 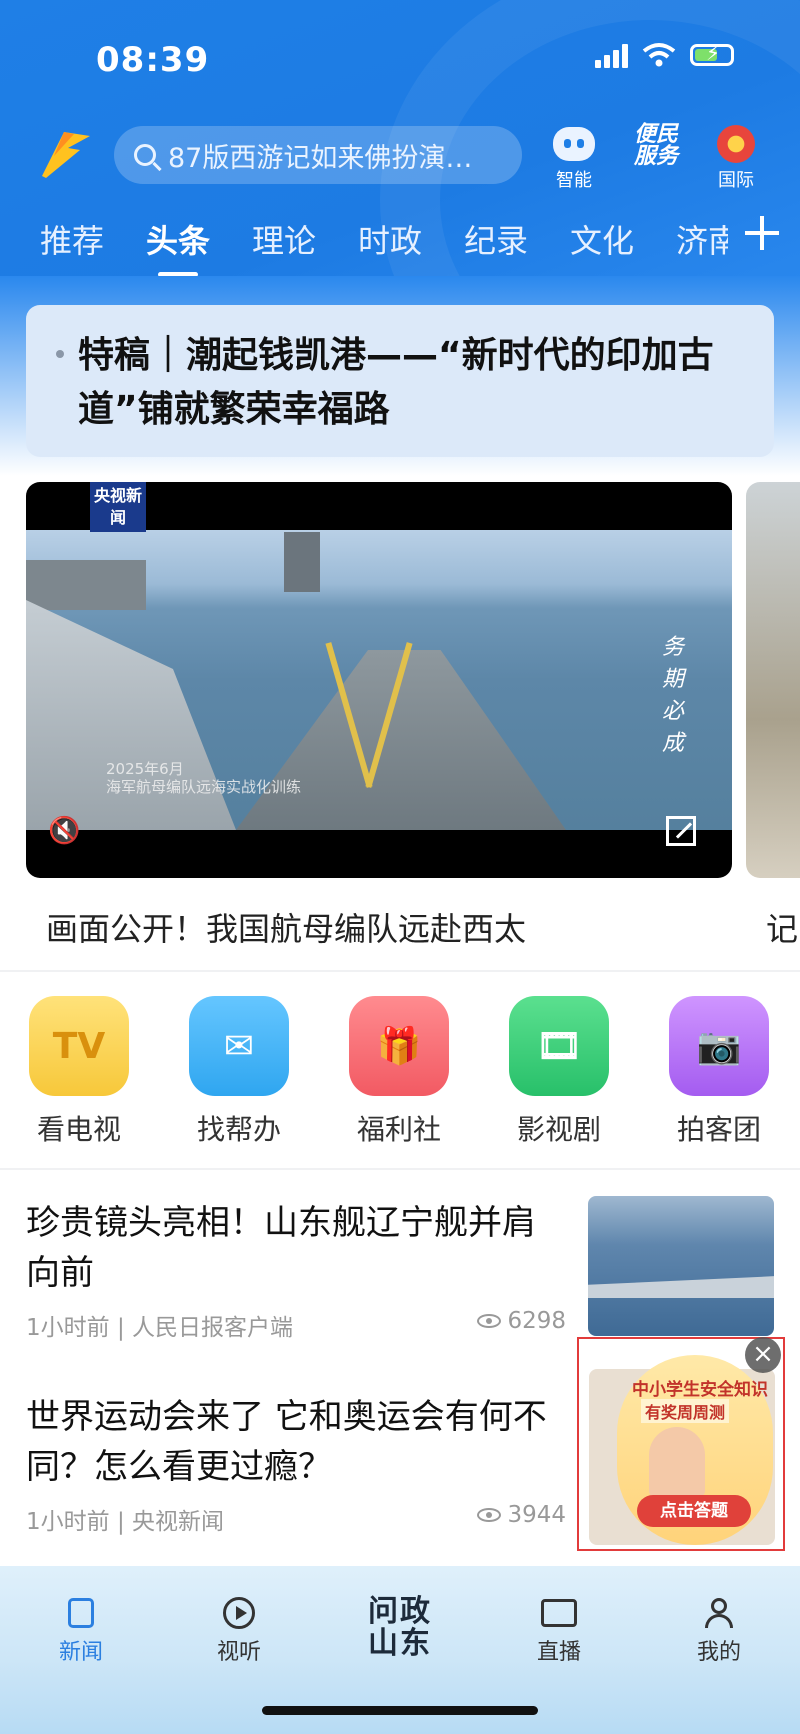 I want to click on app-help: ✉ 找帮办, so click(x=239, y=1072).